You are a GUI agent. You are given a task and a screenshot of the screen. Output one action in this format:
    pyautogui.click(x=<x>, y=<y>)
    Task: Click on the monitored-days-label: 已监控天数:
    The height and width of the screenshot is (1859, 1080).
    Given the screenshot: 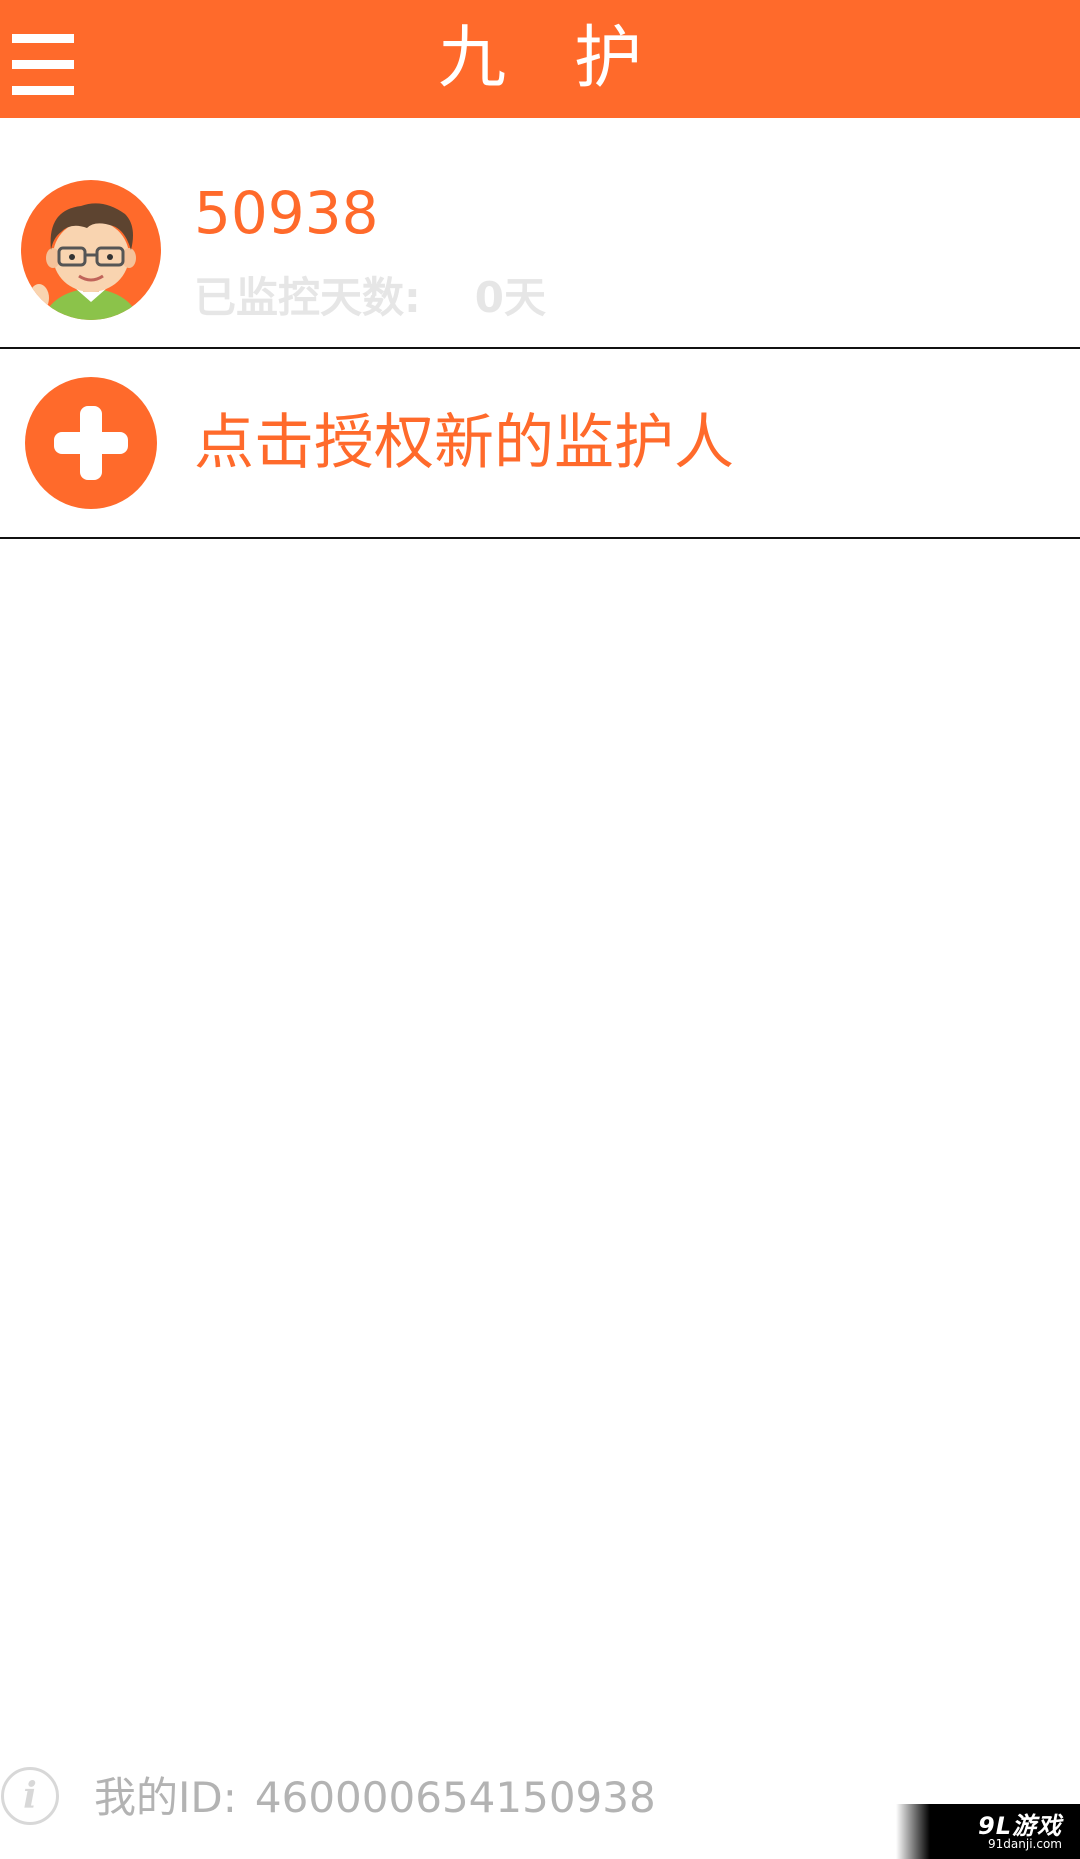 What is the action you would take?
    pyautogui.click(x=307, y=297)
    